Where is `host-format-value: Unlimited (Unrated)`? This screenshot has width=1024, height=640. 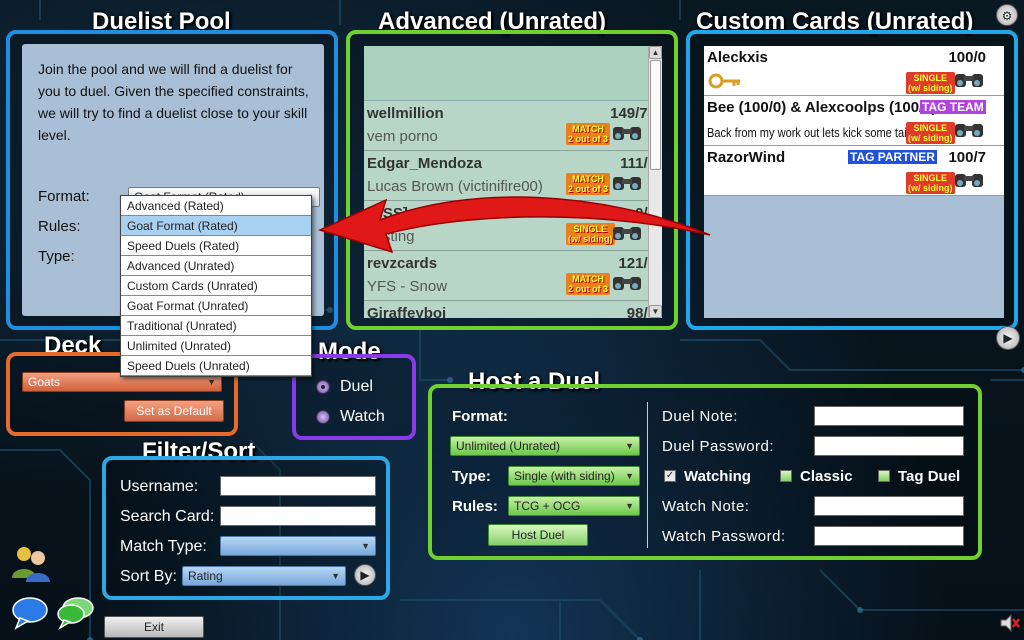
host-format-value: Unlimited (Unrated) is located at coordinates (508, 446).